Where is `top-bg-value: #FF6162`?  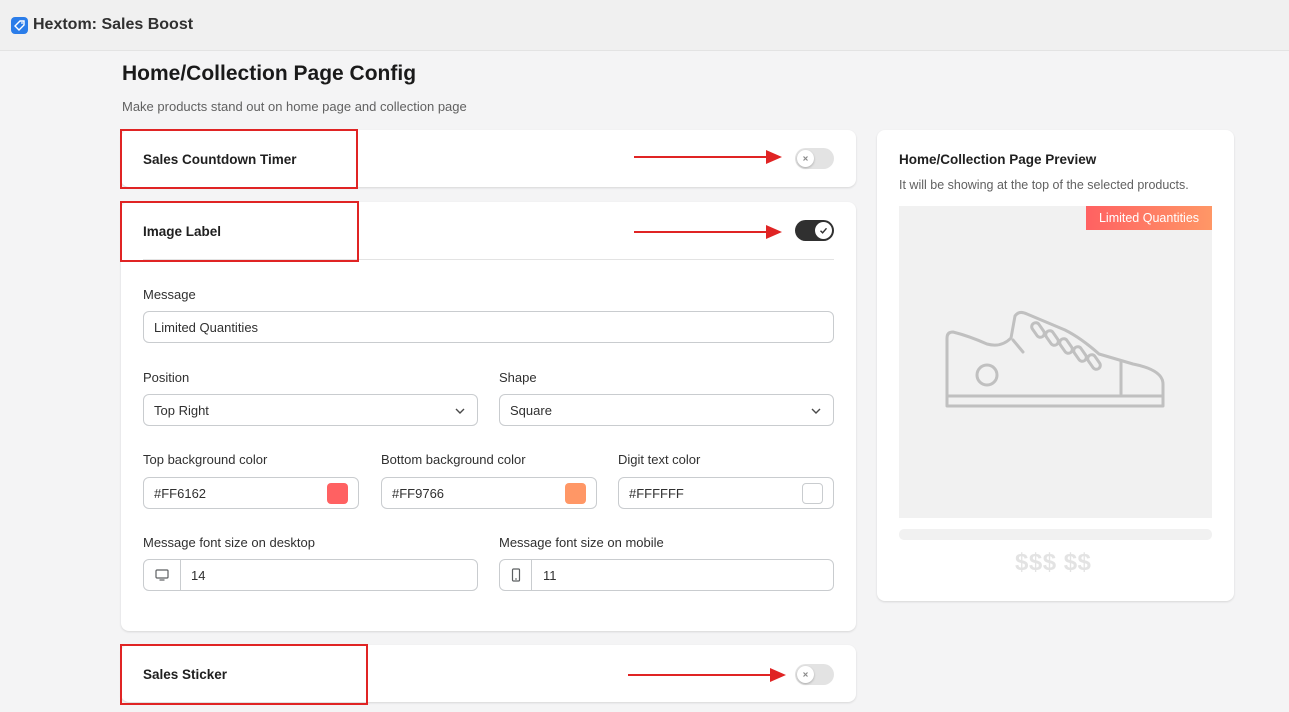 top-bg-value: #FF6162 is located at coordinates (180, 493).